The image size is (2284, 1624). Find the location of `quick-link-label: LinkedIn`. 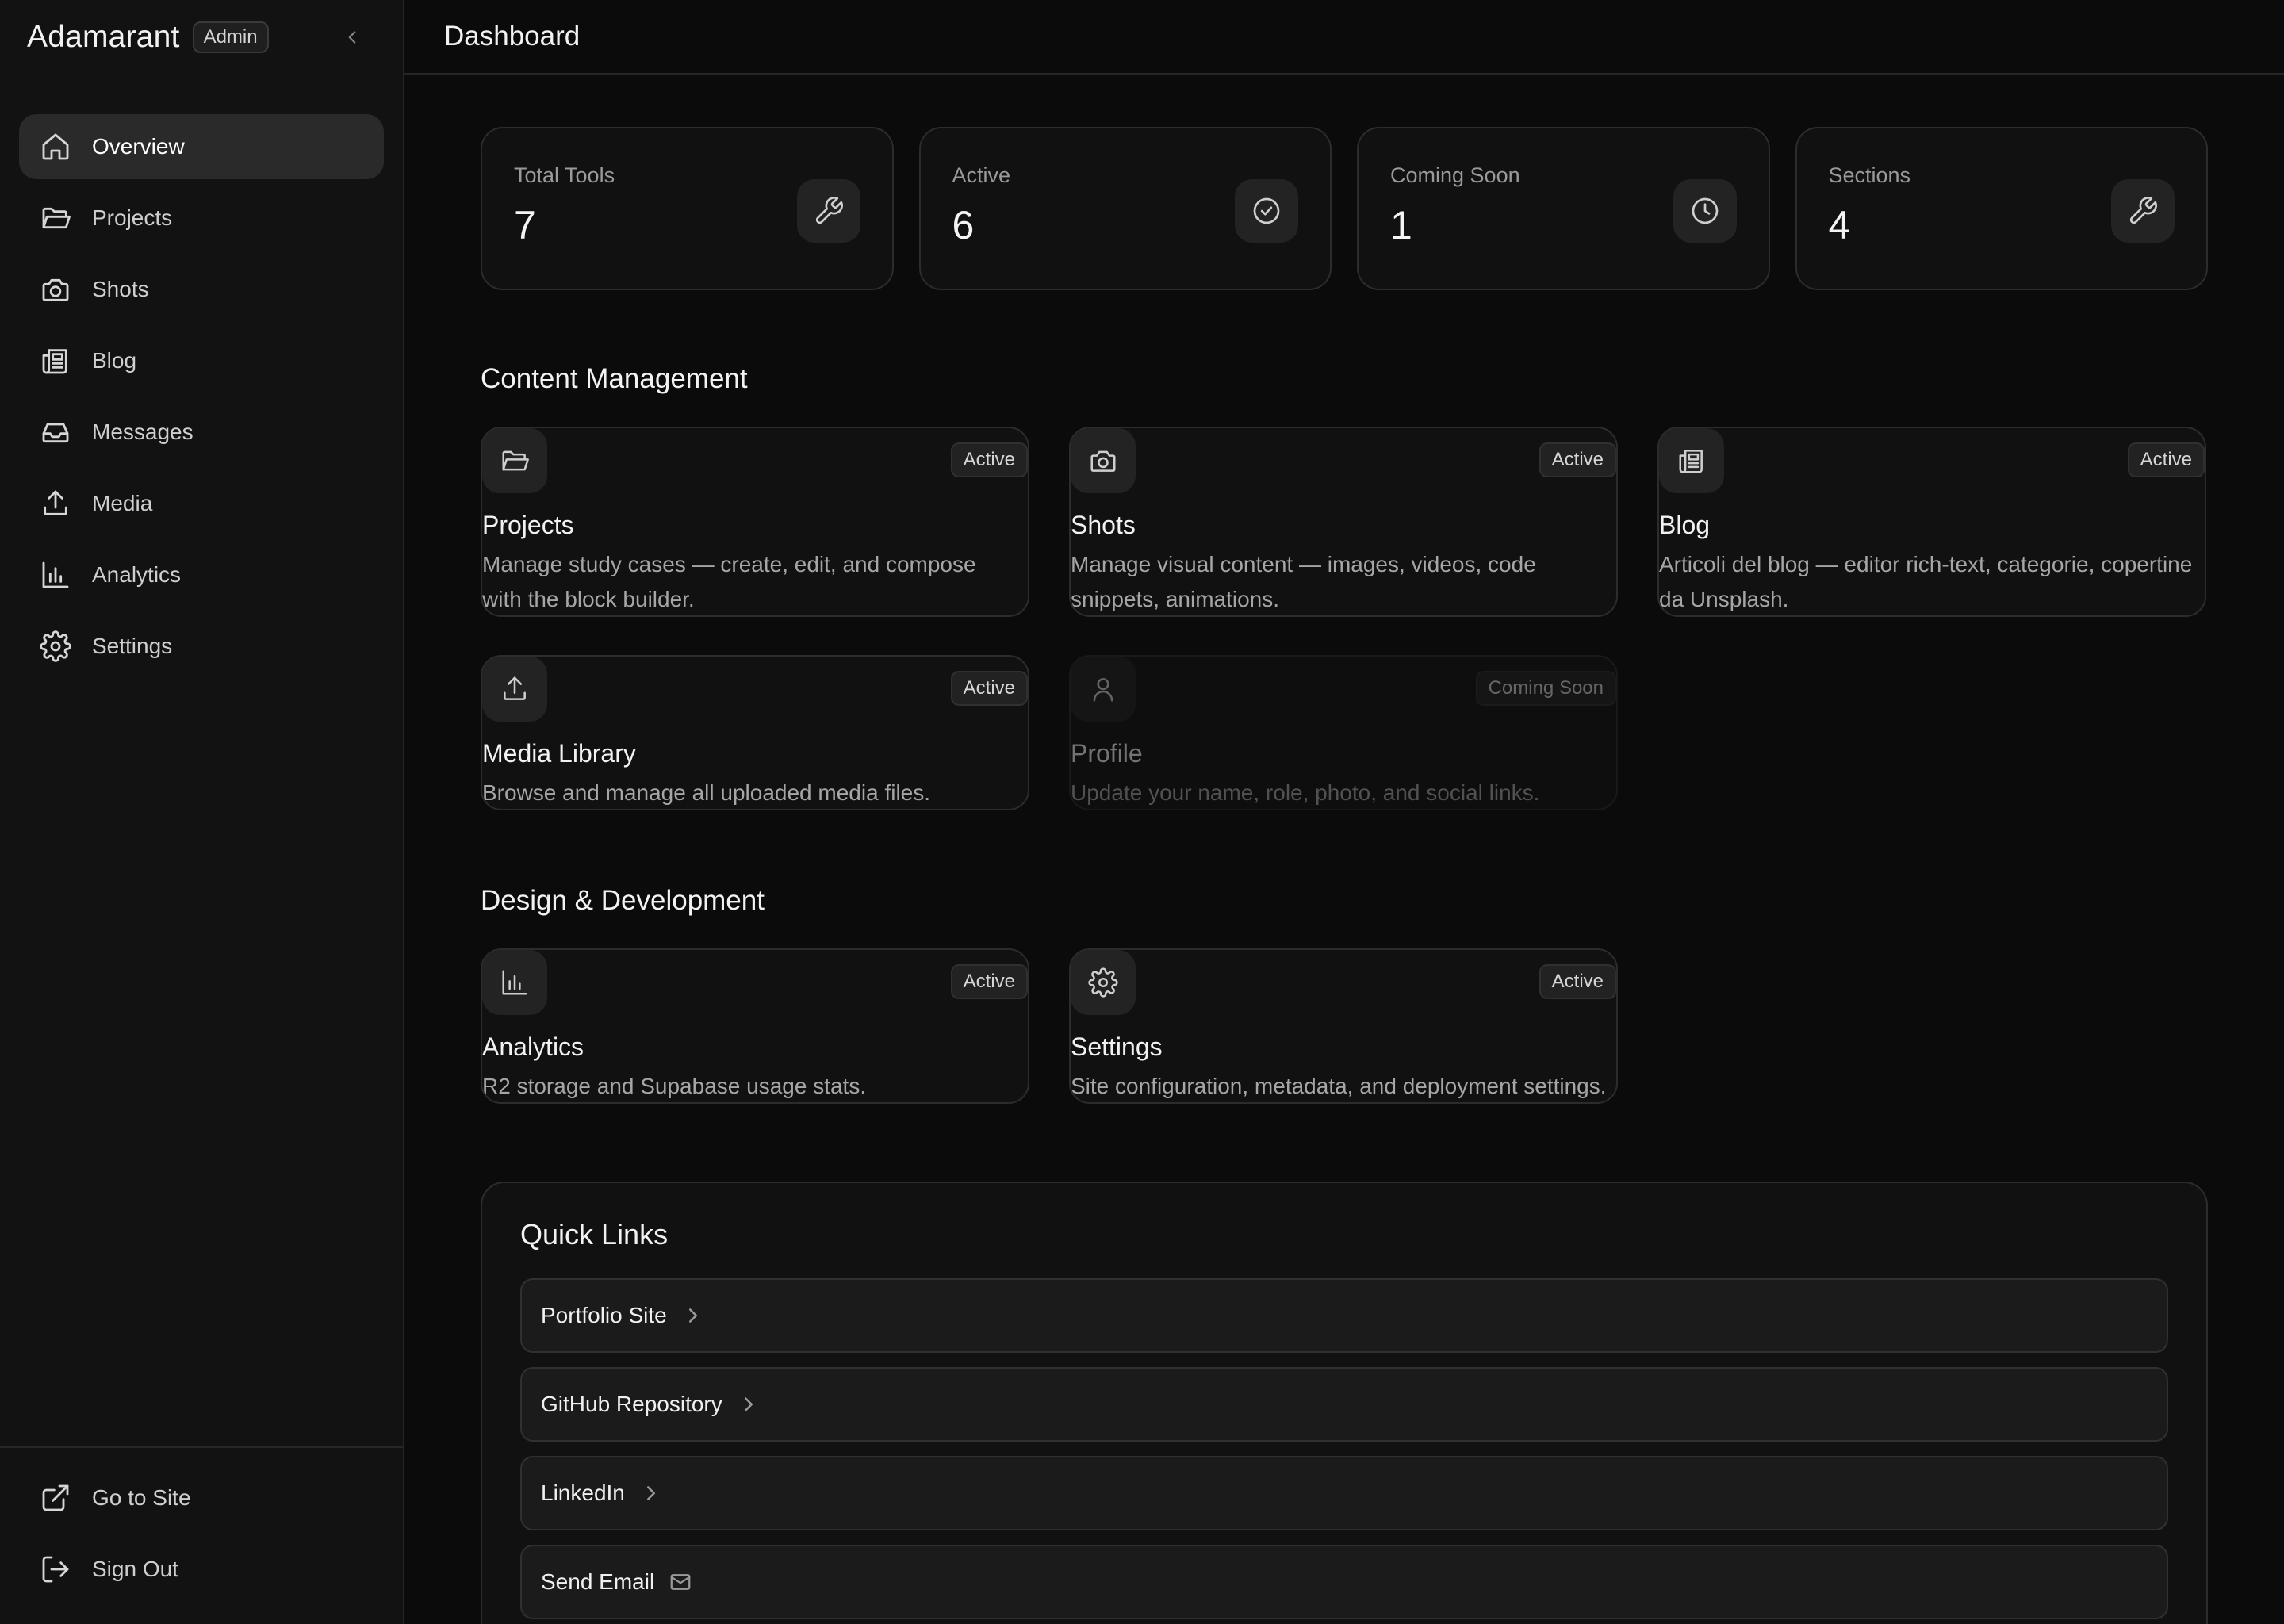

quick-link-label: LinkedIn is located at coordinates (583, 1492).